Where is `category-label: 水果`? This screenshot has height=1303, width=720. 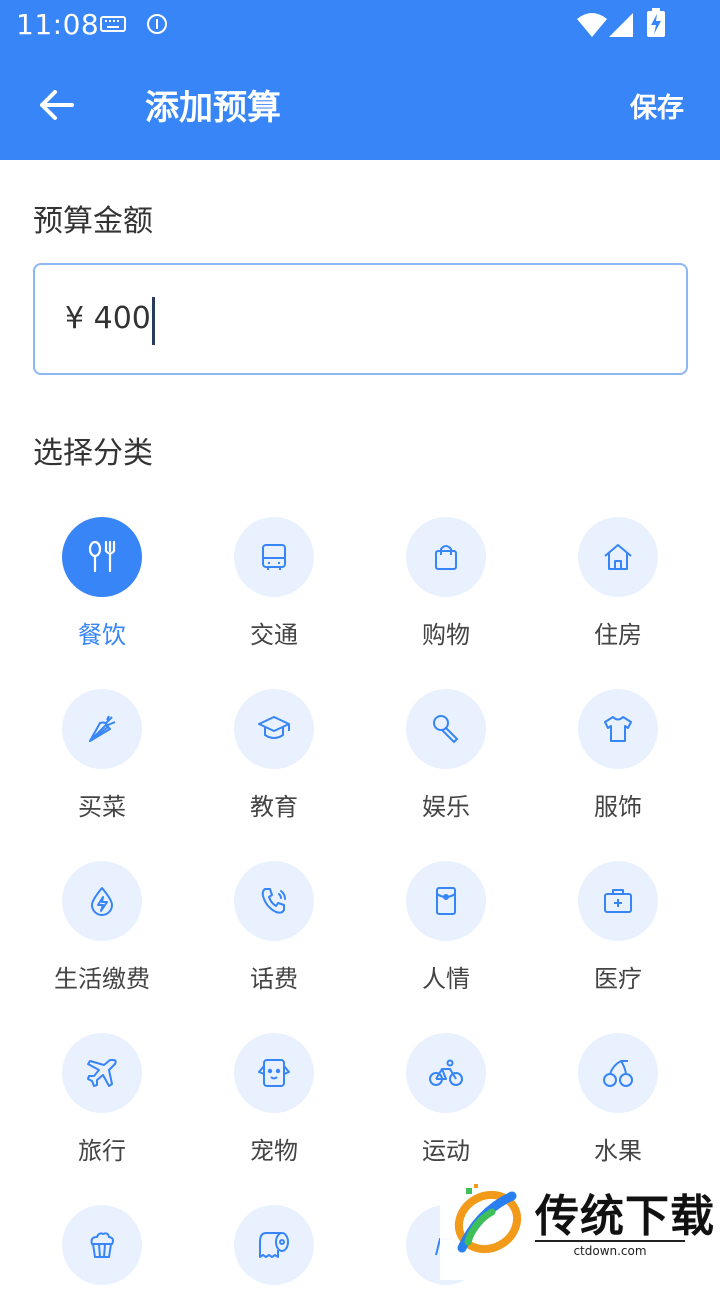 category-label: 水果 is located at coordinates (618, 1151).